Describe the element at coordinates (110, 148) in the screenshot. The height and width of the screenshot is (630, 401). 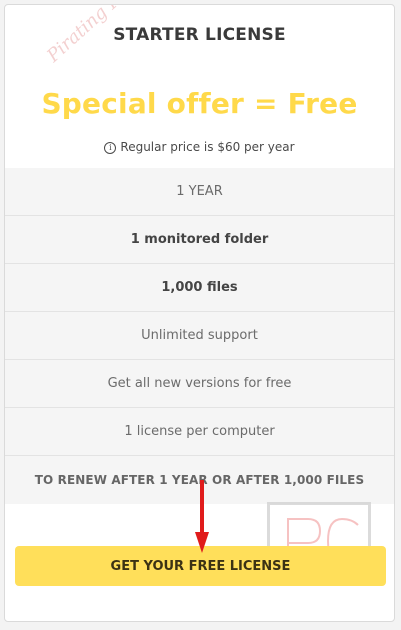
I see `info-icon: i` at that location.